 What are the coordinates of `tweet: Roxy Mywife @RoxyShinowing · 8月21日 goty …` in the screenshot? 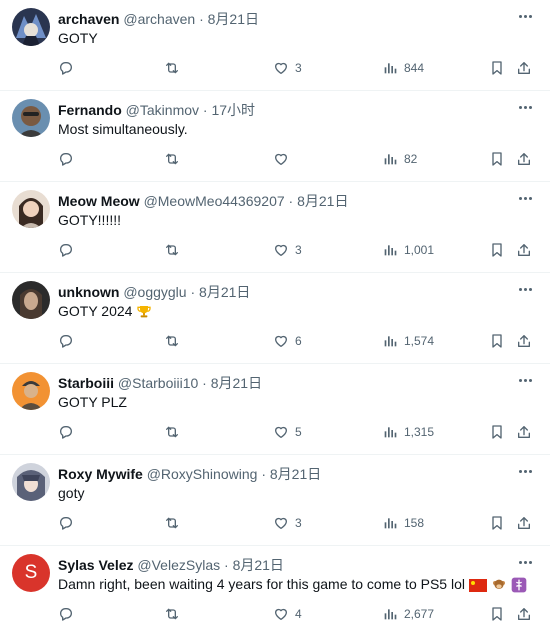 It's located at (275, 500).